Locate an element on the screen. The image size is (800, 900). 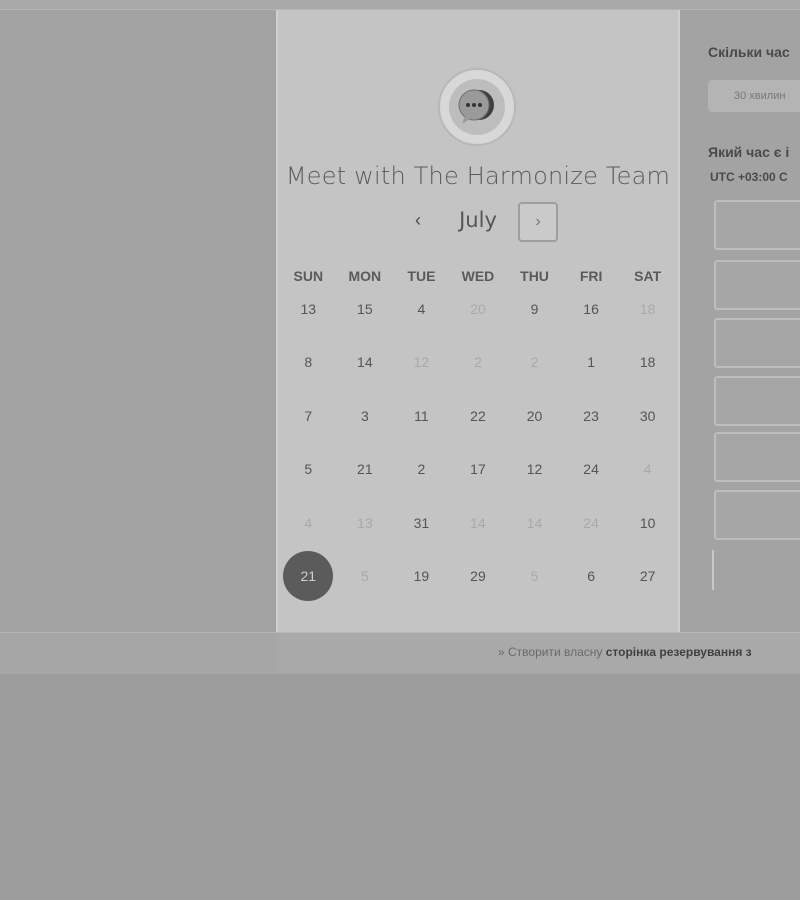
calendar-day: 19 is located at coordinates (421, 577).